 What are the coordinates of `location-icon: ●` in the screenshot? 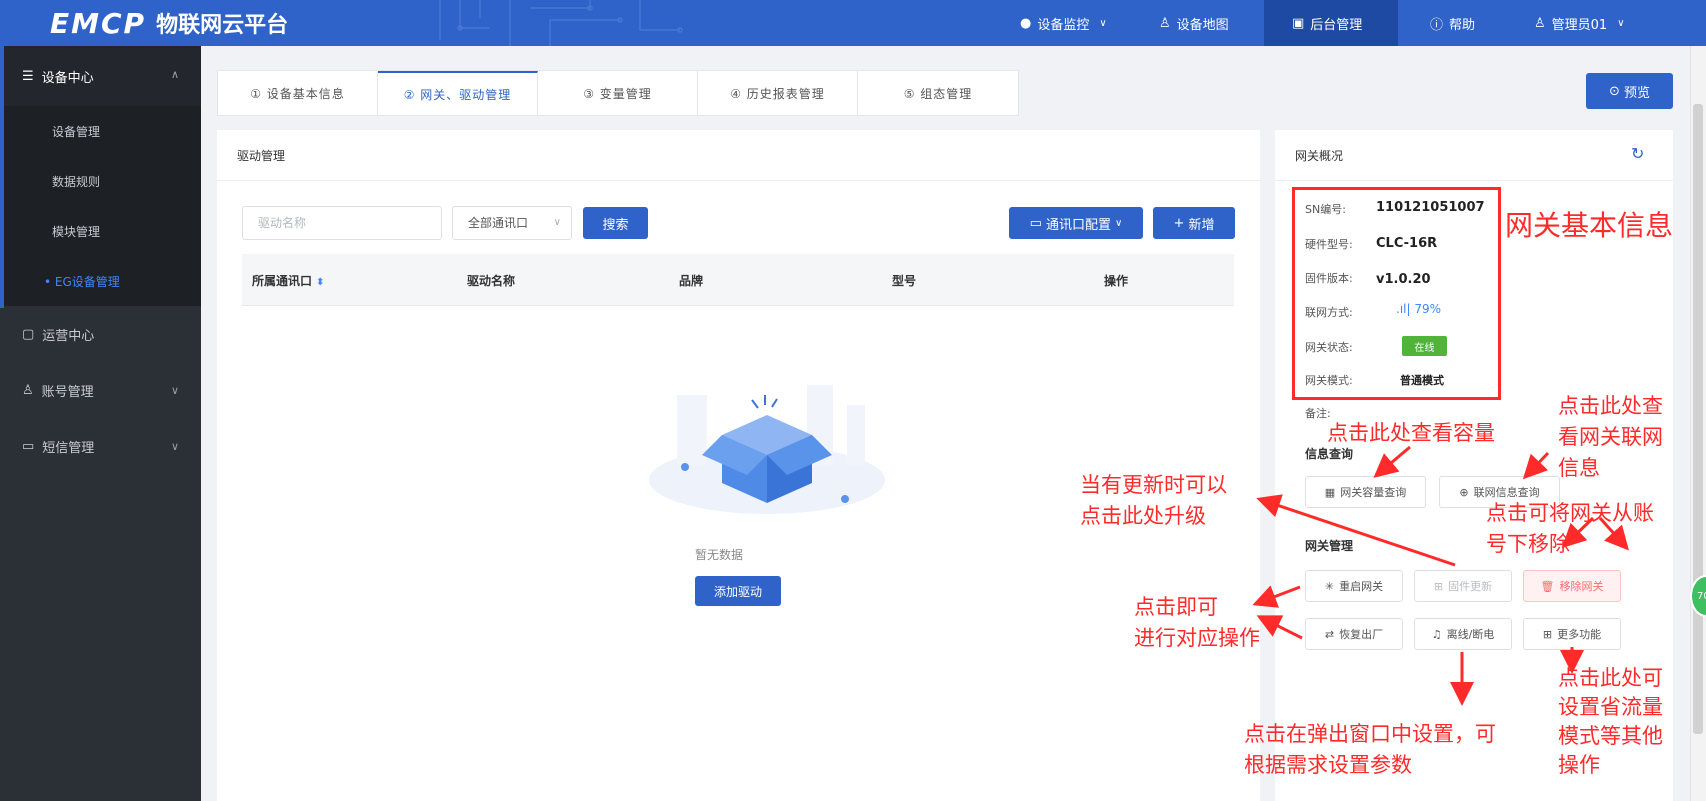 It's located at (1026, 23).